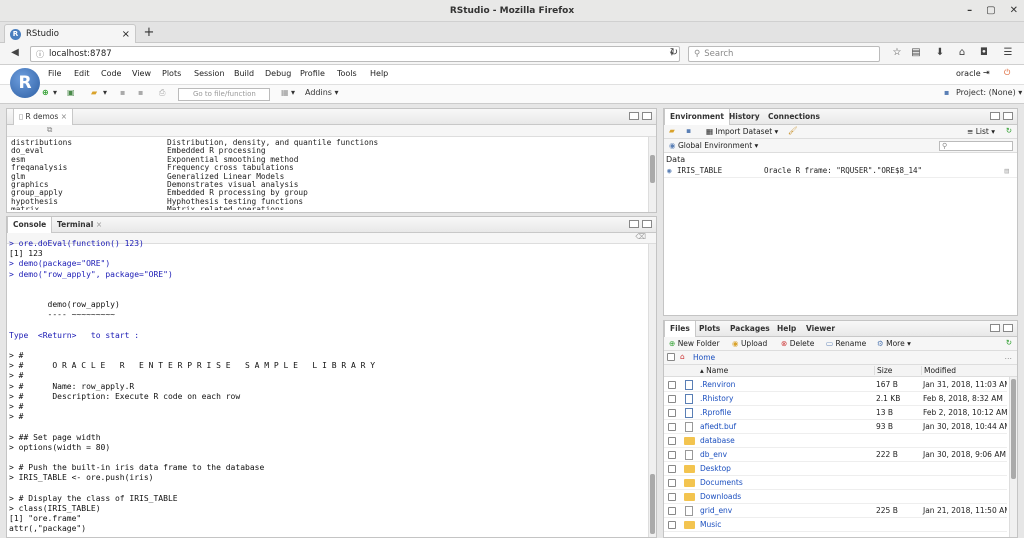  What do you see at coordinates (717, 440) in the screenshot?
I see `file-name: database` at bounding box center [717, 440].